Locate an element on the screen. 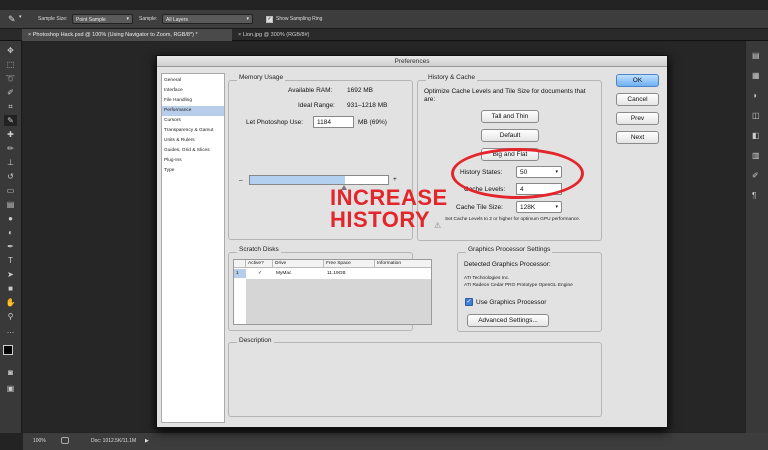 The image size is (768, 450). eraser-tool-icon: ▭ is located at coordinates (10, 190).